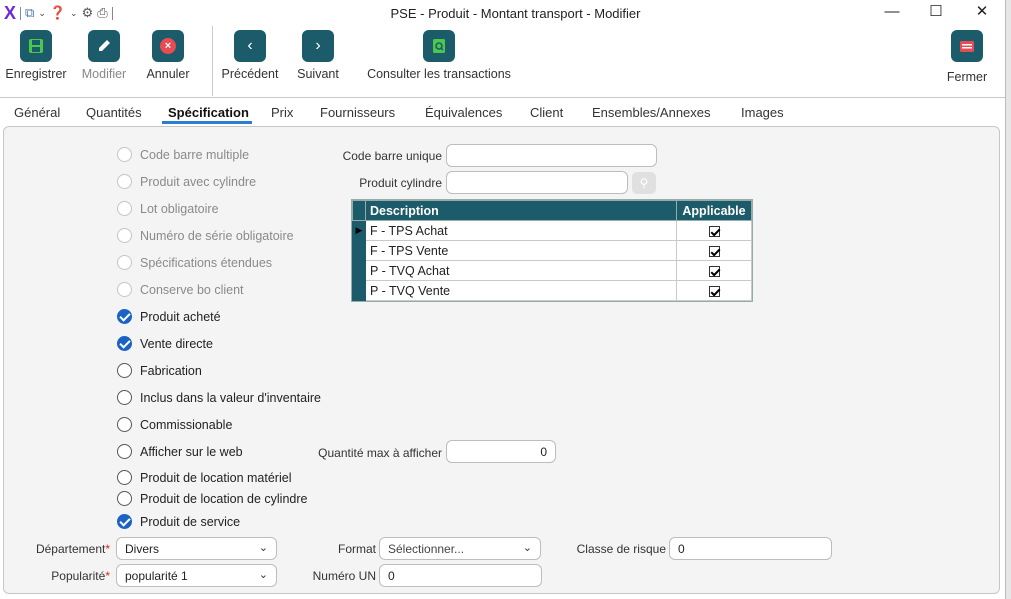  I want to click on tab-specification: Spécification, so click(208, 112).